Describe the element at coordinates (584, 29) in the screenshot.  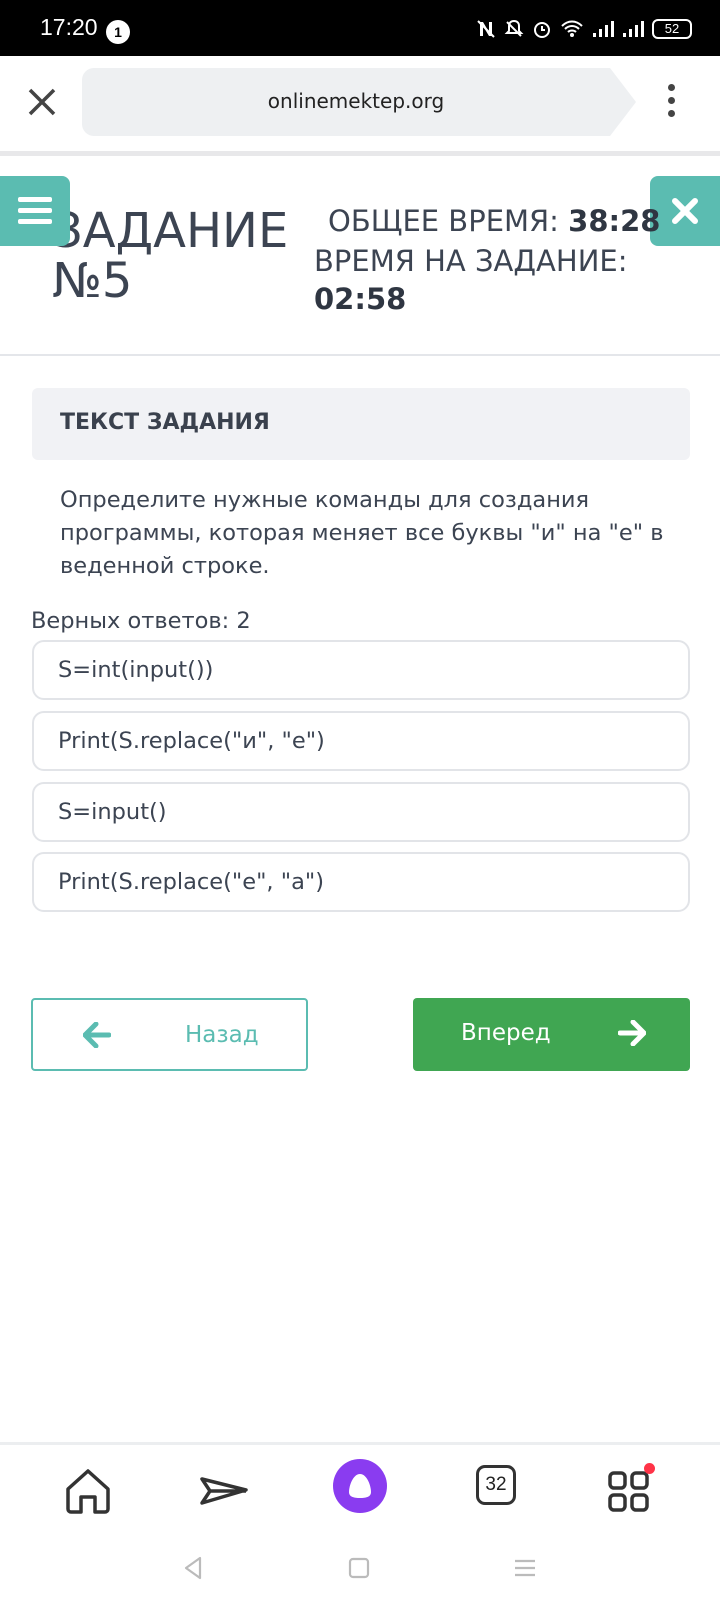
I see `status-icons: 52` at that location.